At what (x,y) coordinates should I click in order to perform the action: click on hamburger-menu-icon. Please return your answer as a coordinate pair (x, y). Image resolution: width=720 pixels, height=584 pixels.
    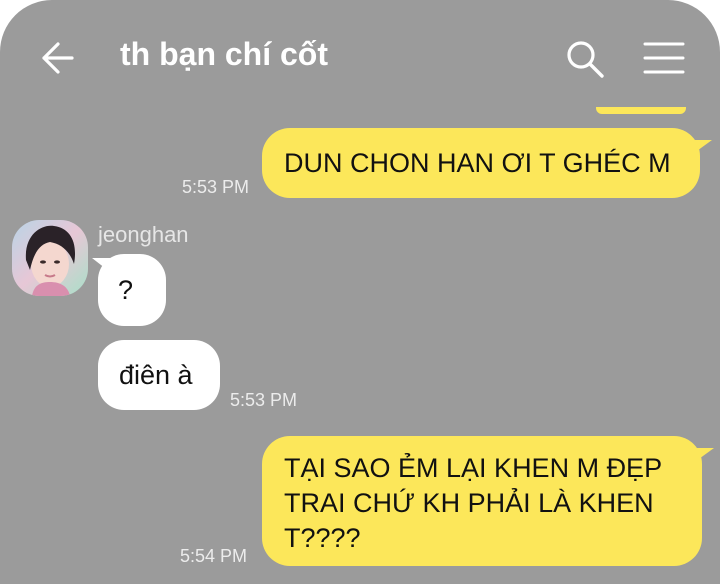
    Looking at the image, I should click on (664, 58).